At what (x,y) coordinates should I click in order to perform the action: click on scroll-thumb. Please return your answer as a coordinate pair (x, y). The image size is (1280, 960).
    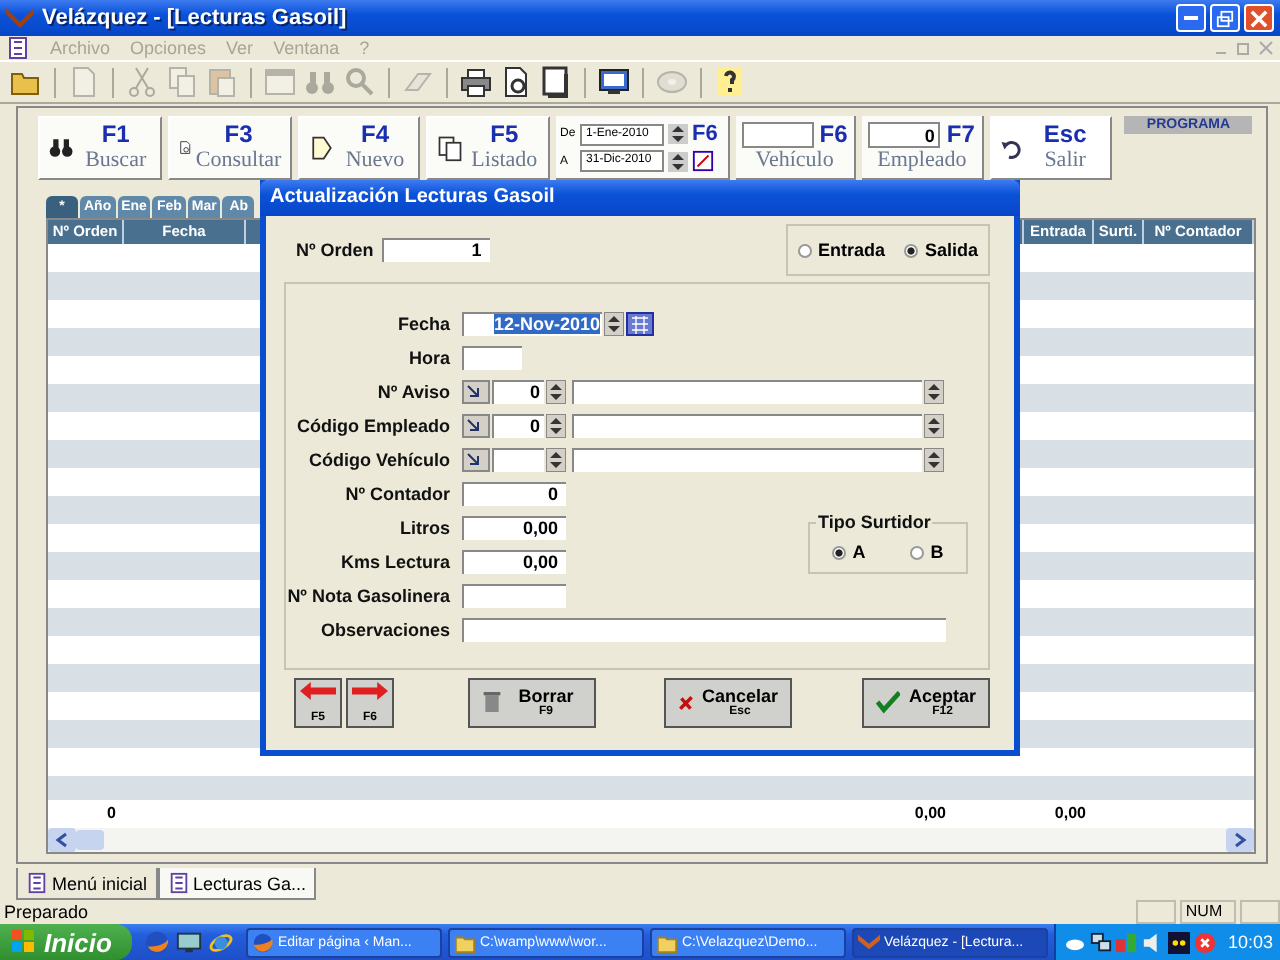
    Looking at the image, I should click on (90, 840).